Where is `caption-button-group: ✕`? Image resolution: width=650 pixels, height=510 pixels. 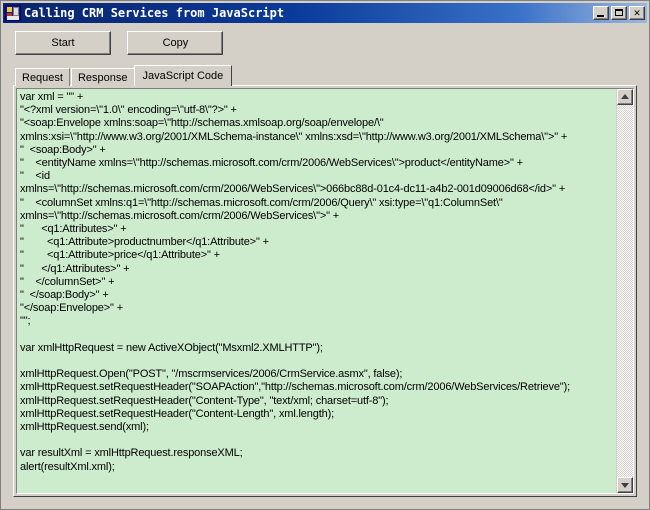
caption-button-group: ✕ is located at coordinates (619, 13).